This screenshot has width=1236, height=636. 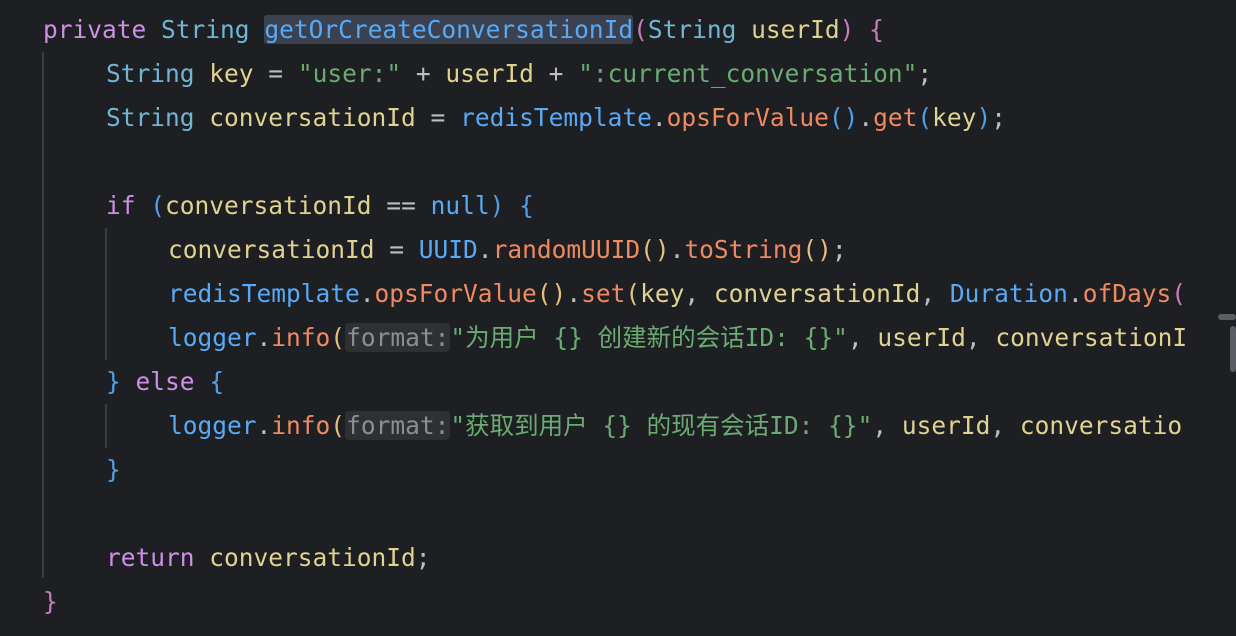 I want to click on keyword-if: if, so click(x=121, y=205).